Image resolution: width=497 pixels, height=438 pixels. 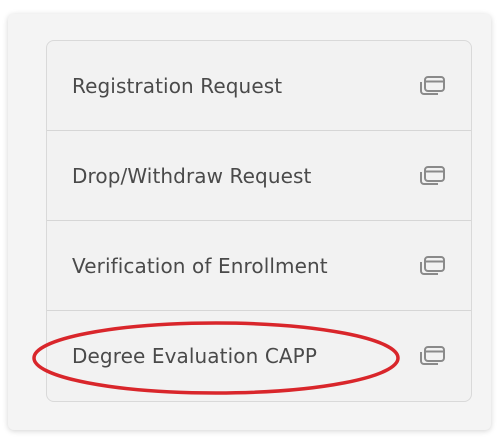 I want to click on menu-item-label: Degree Evaluation CAPP, so click(x=195, y=356).